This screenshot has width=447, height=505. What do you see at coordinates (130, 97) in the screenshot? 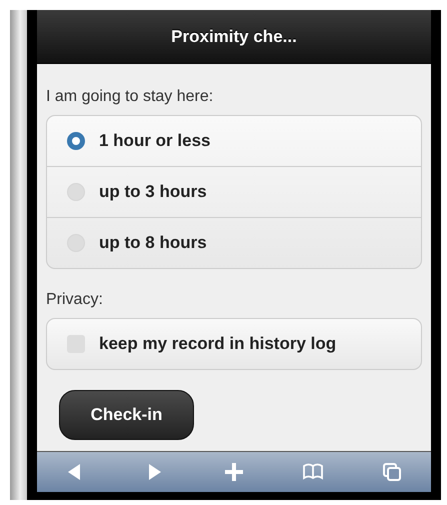
I see `stay-label: I am going to stay here:` at bounding box center [130, 97].